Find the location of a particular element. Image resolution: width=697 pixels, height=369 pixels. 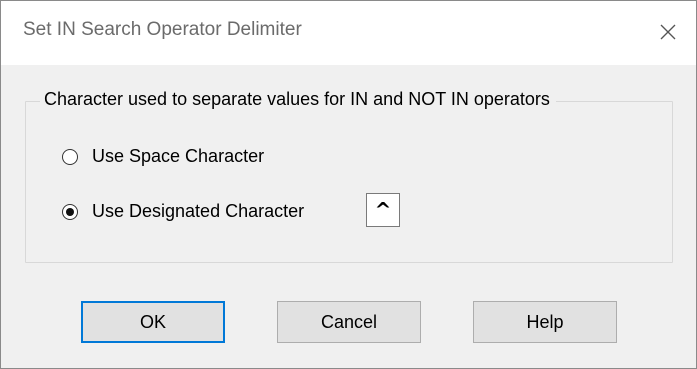

ok-button: OK is located at coordinates (153, 322).